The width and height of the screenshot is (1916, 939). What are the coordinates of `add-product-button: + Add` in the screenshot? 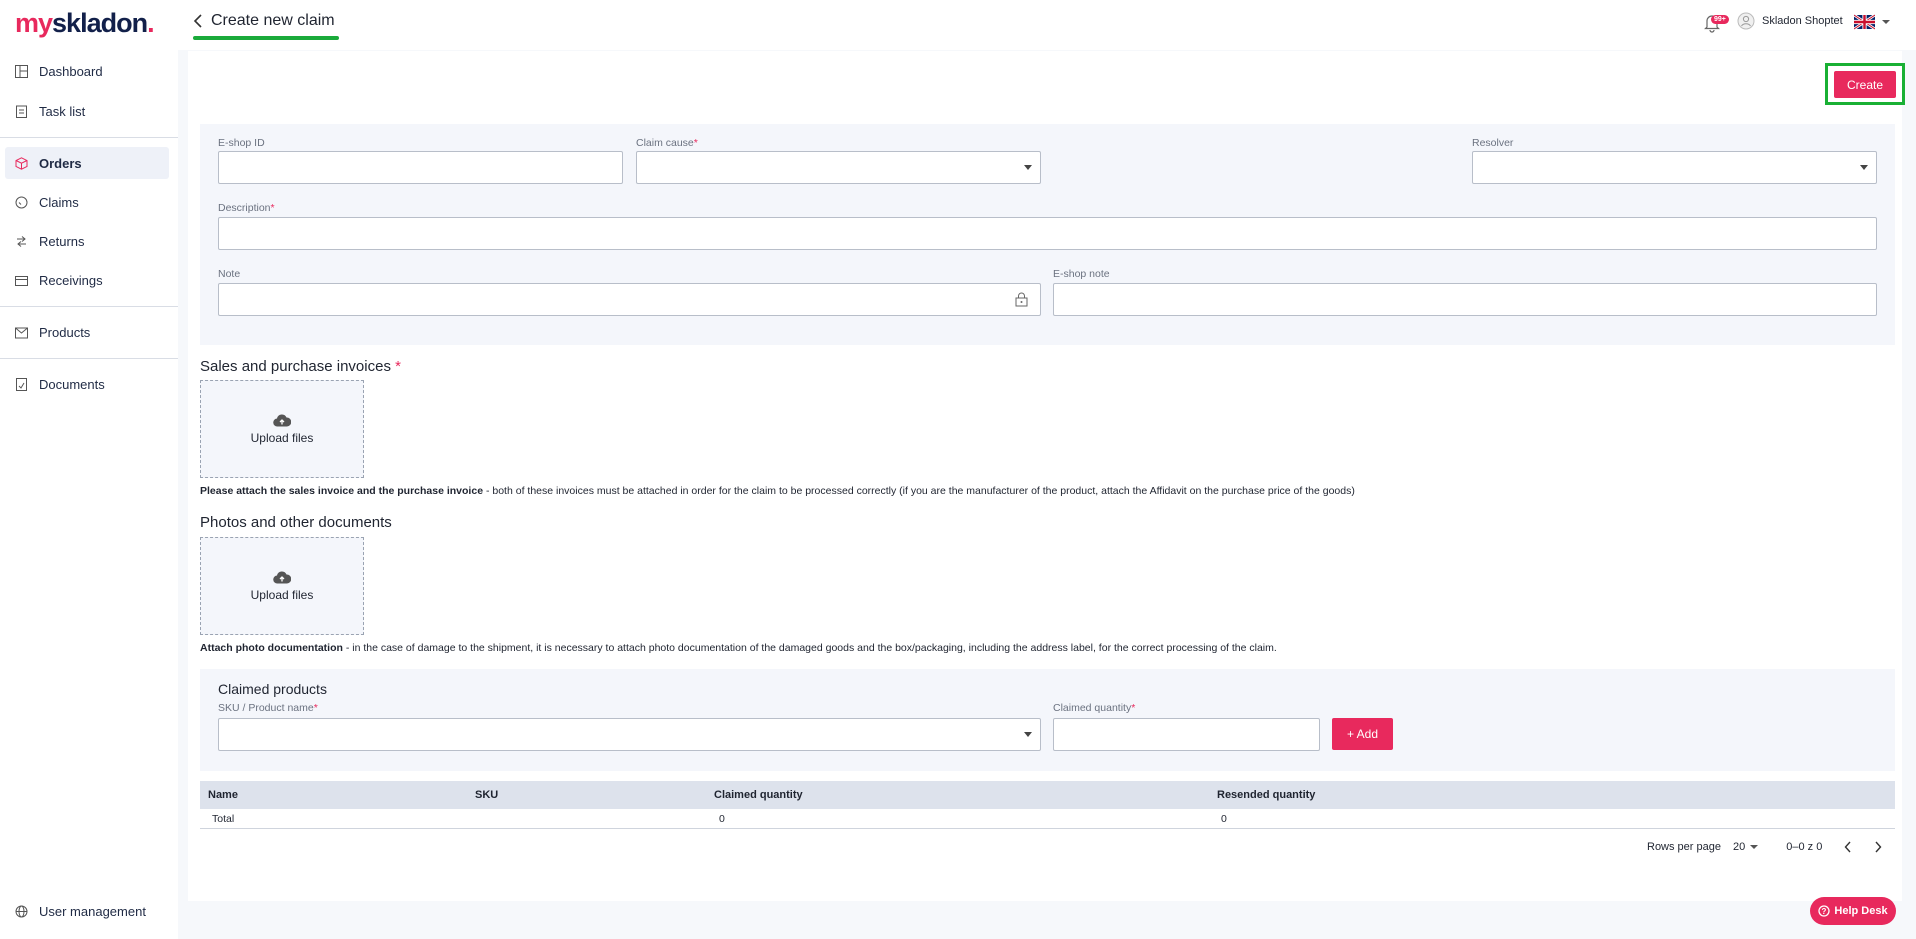 It's located at (1362, 734).